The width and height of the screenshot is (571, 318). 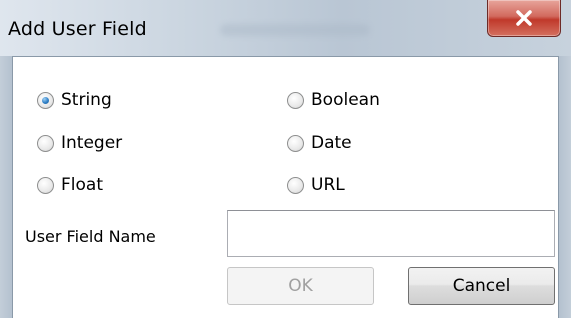 What do you see at coordinates (331, 143) in the screenshot?
I see `radio-label-date: Date` at bounding box center [331, 143].